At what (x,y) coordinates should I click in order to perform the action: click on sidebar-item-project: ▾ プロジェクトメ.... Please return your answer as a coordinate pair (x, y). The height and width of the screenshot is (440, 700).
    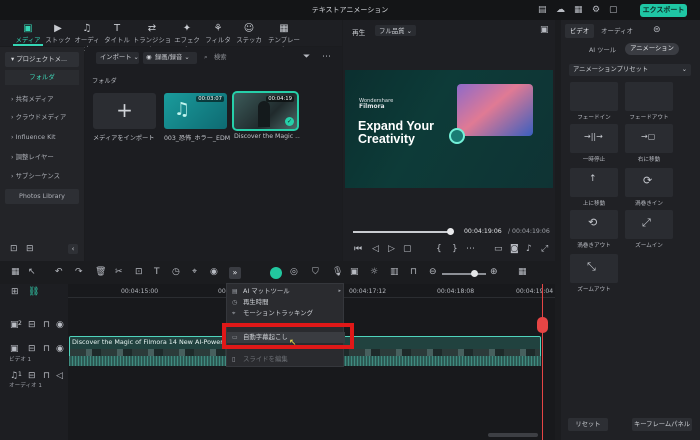
    Looking at the image, I should click on (42, 59).